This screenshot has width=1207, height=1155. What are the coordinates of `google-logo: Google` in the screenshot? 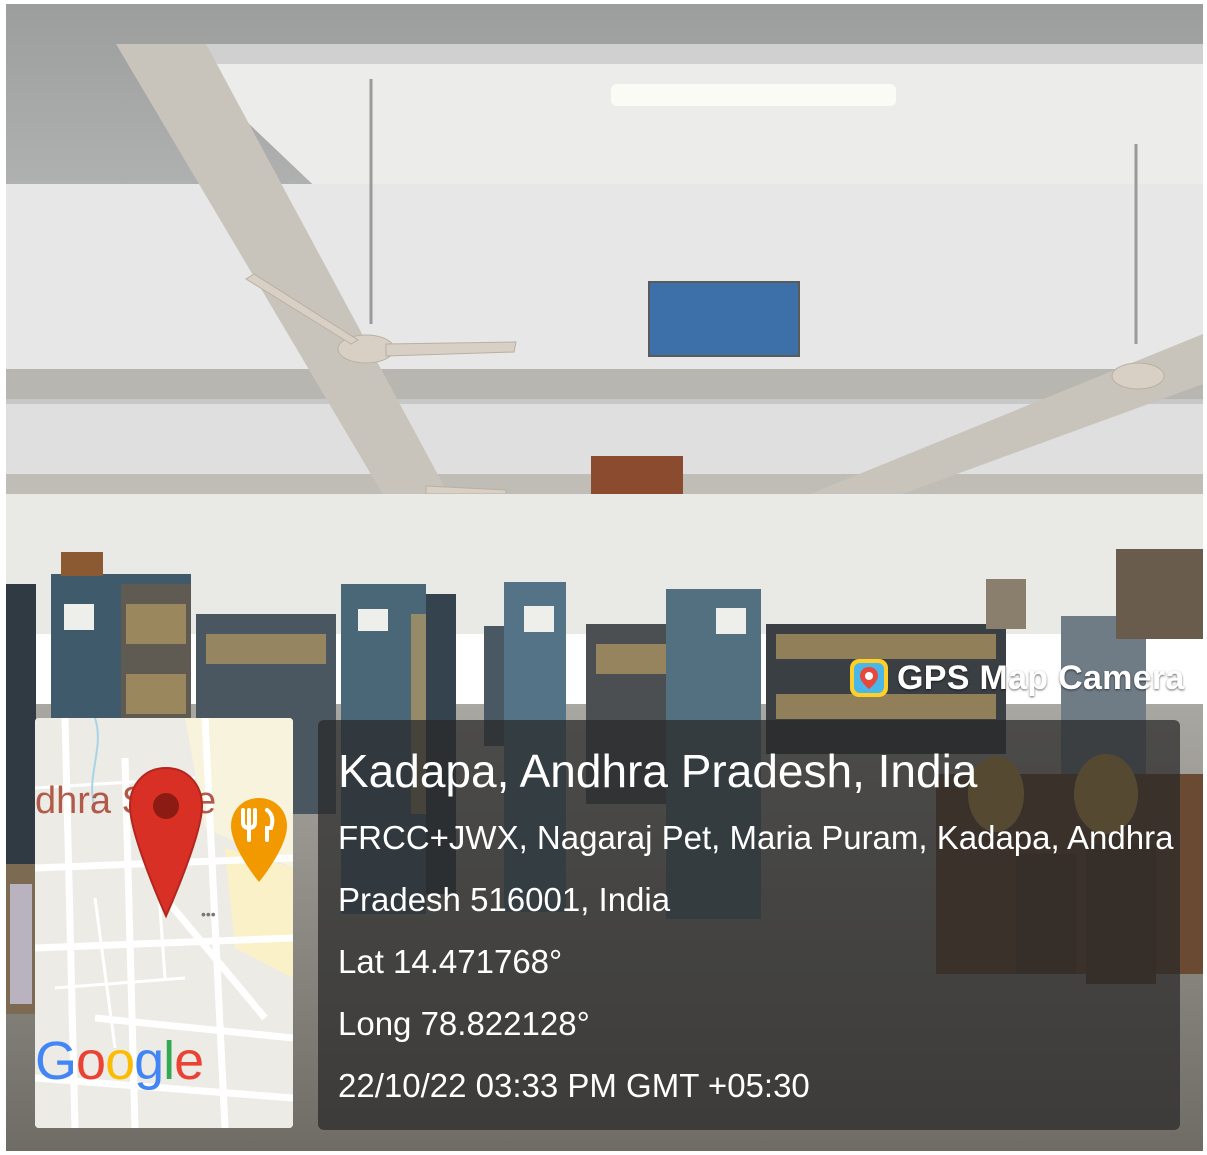 It's located at (119, 1061).